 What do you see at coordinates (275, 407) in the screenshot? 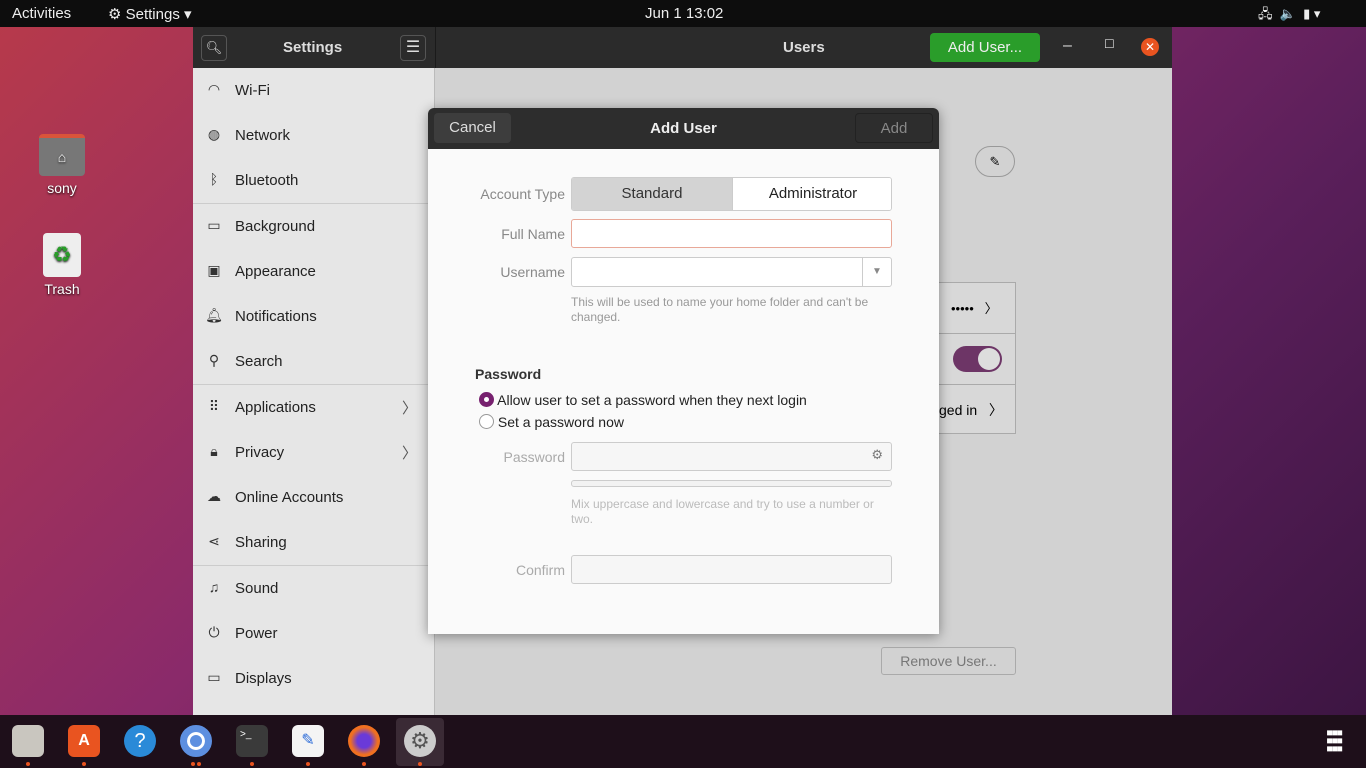
I see `sidebar-item-label: Applications` at bounding box center [275, 407].